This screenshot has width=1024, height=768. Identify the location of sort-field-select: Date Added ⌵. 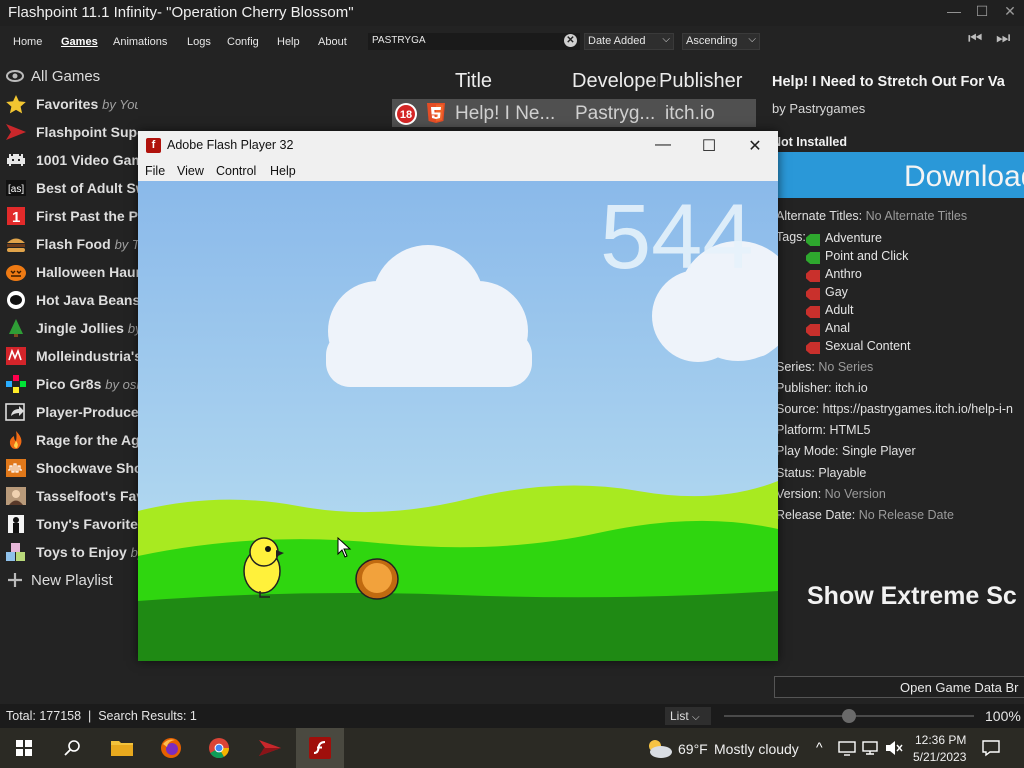
(629, 41).